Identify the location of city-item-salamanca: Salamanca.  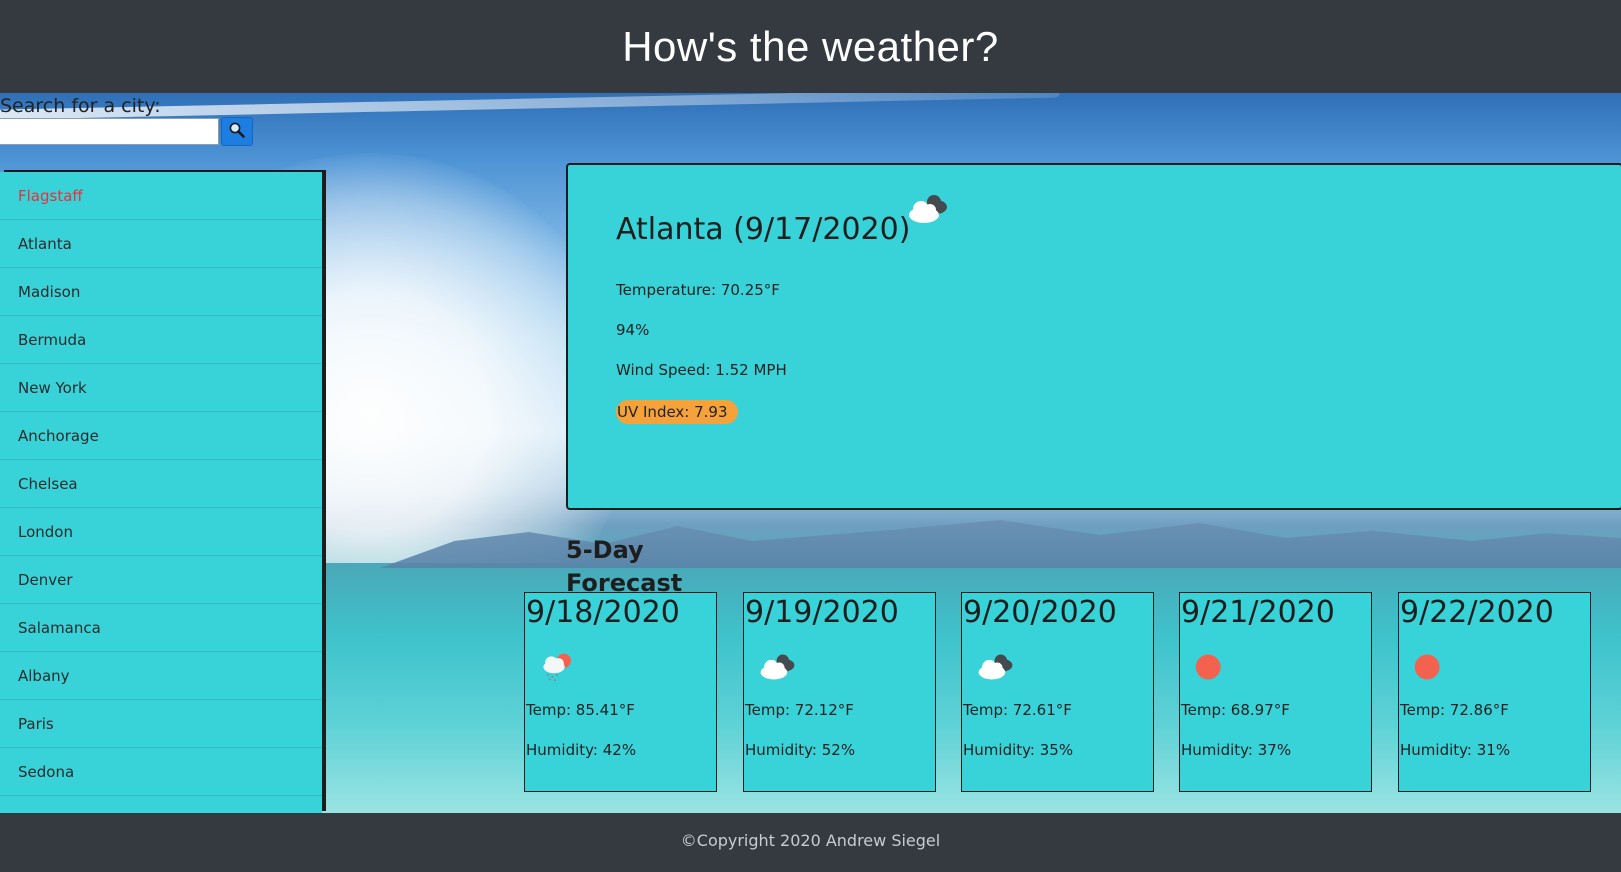
(161, 628).